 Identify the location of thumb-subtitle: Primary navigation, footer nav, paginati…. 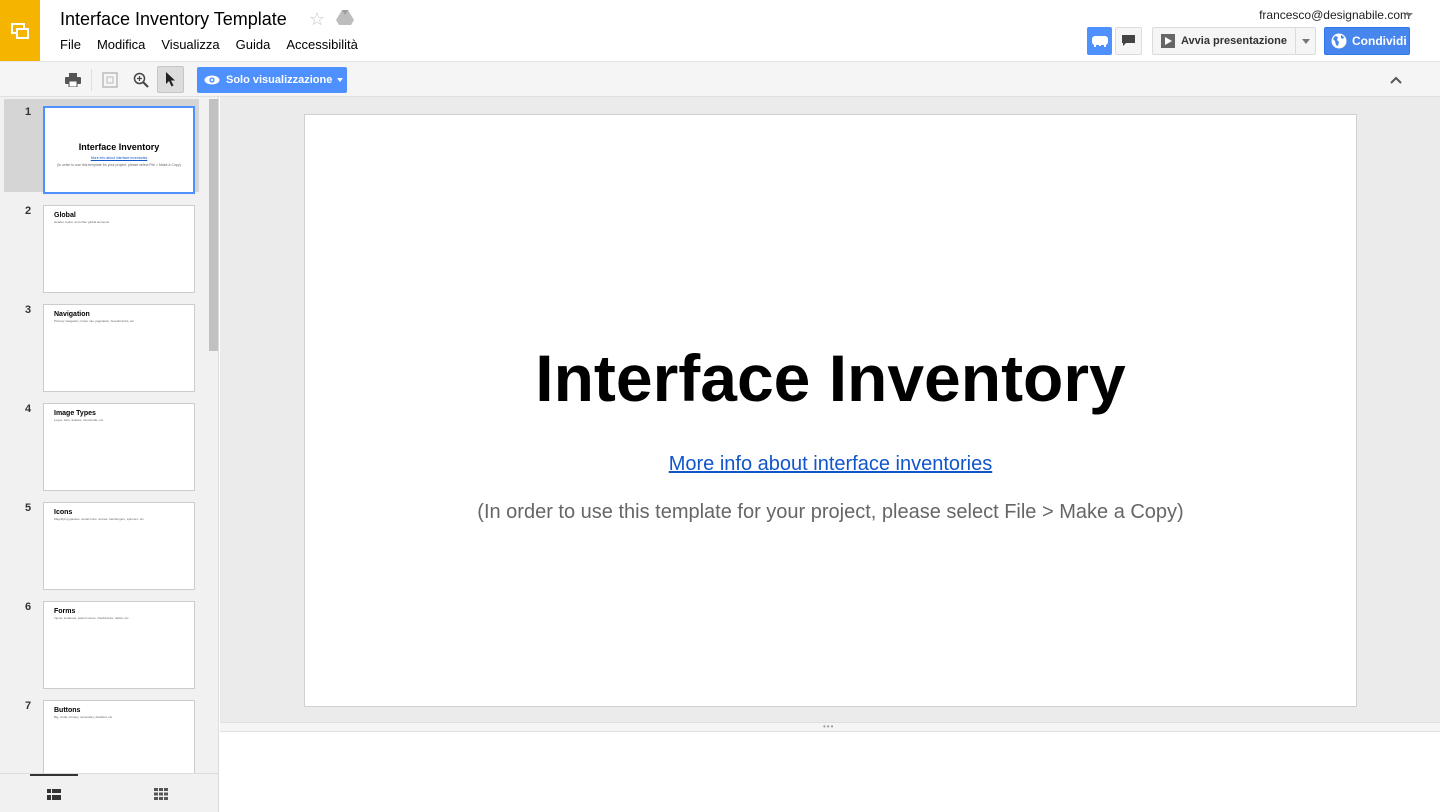
(94, 321).